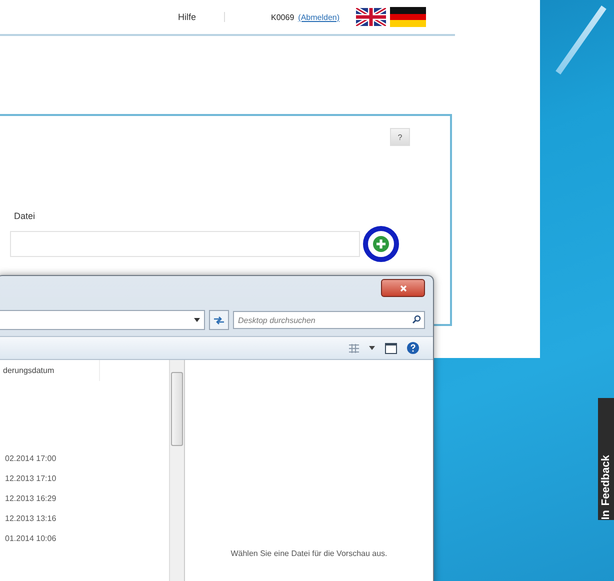  Describe the element at coordinates (309, 553) in the screenshot. I see `preview-hint: Wählen Sie eine Datei für die Vorschau aus.` at that location.